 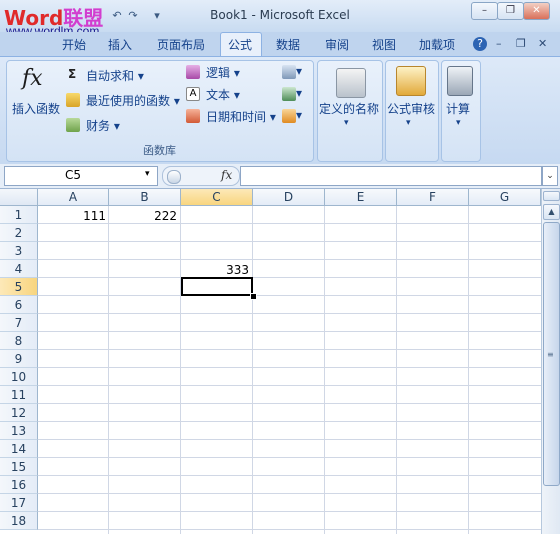 What do you see at coordinates (521, 43) in the screenshot?
I see `ribbon-restore-icon: ❐` at bounding box center [521, 43].